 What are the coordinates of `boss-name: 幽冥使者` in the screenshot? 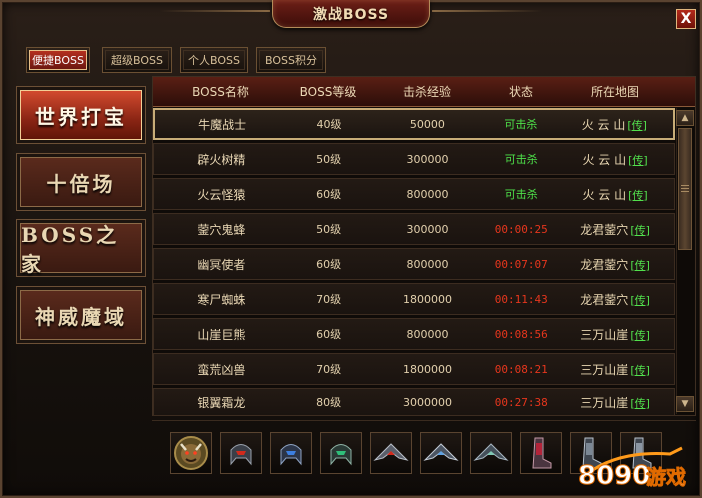 It's located at (221, 264).